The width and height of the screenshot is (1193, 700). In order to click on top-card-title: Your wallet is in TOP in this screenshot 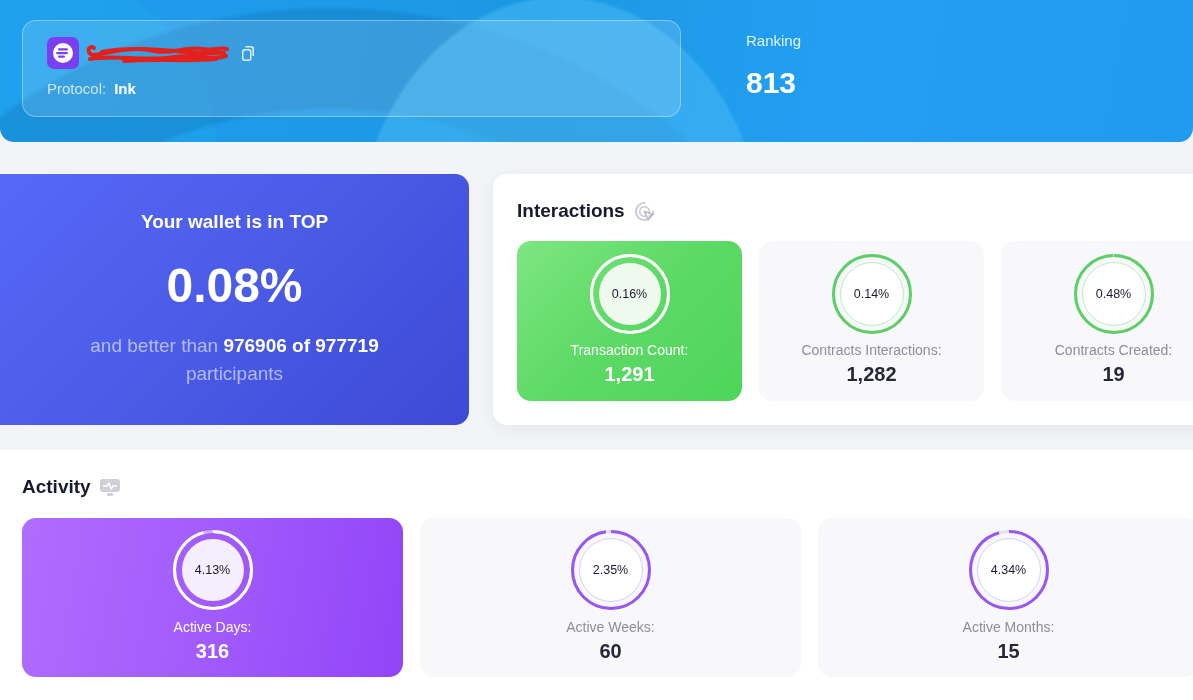, I will do `click(234, 222)`.